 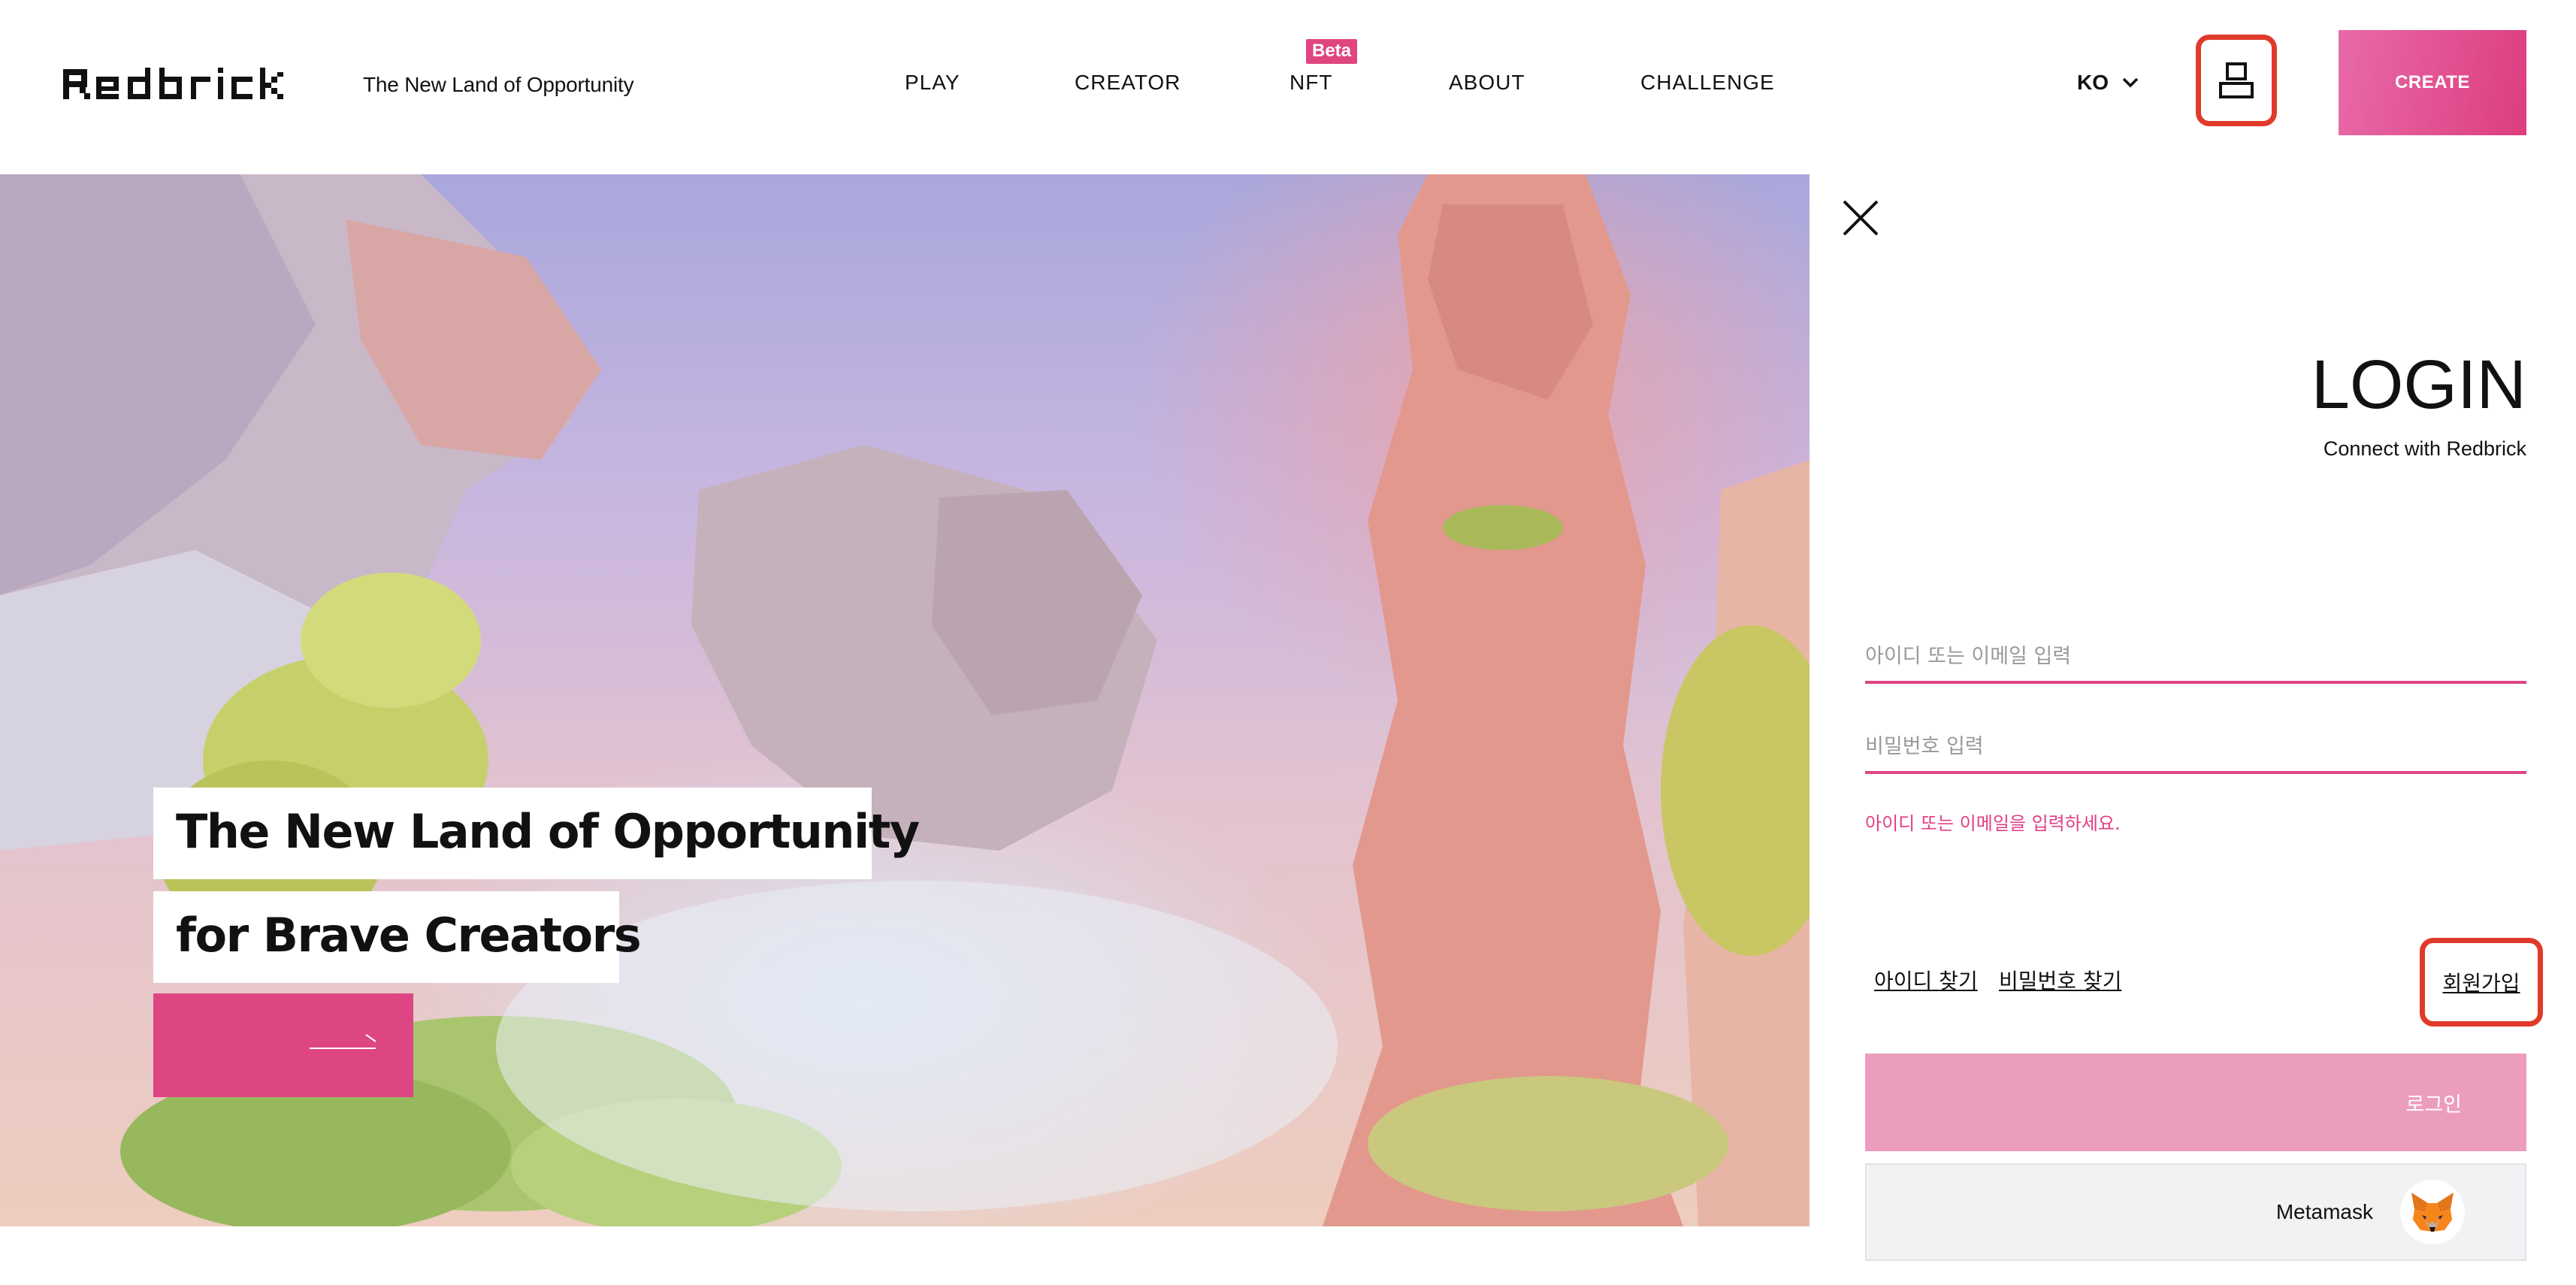 What do you see at coordinates (1311, 83) in the screenshot?
I see `nav-nft: NFT` at bounding box center [1311, 83].